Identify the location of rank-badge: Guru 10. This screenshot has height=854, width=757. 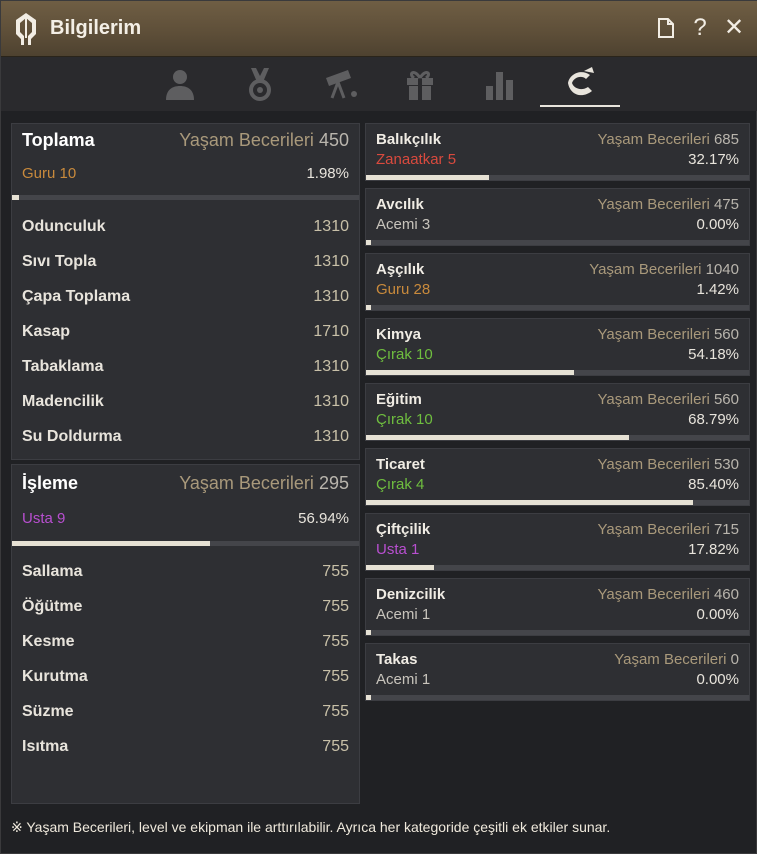
(49, 173).